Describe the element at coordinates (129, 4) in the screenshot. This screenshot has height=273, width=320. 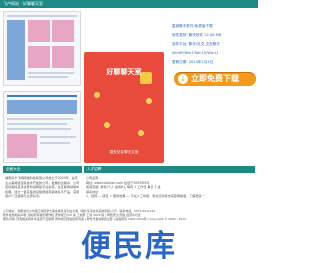
I see `top-header-bar: 飞卢网站 - 好聊聊天室` at that location.